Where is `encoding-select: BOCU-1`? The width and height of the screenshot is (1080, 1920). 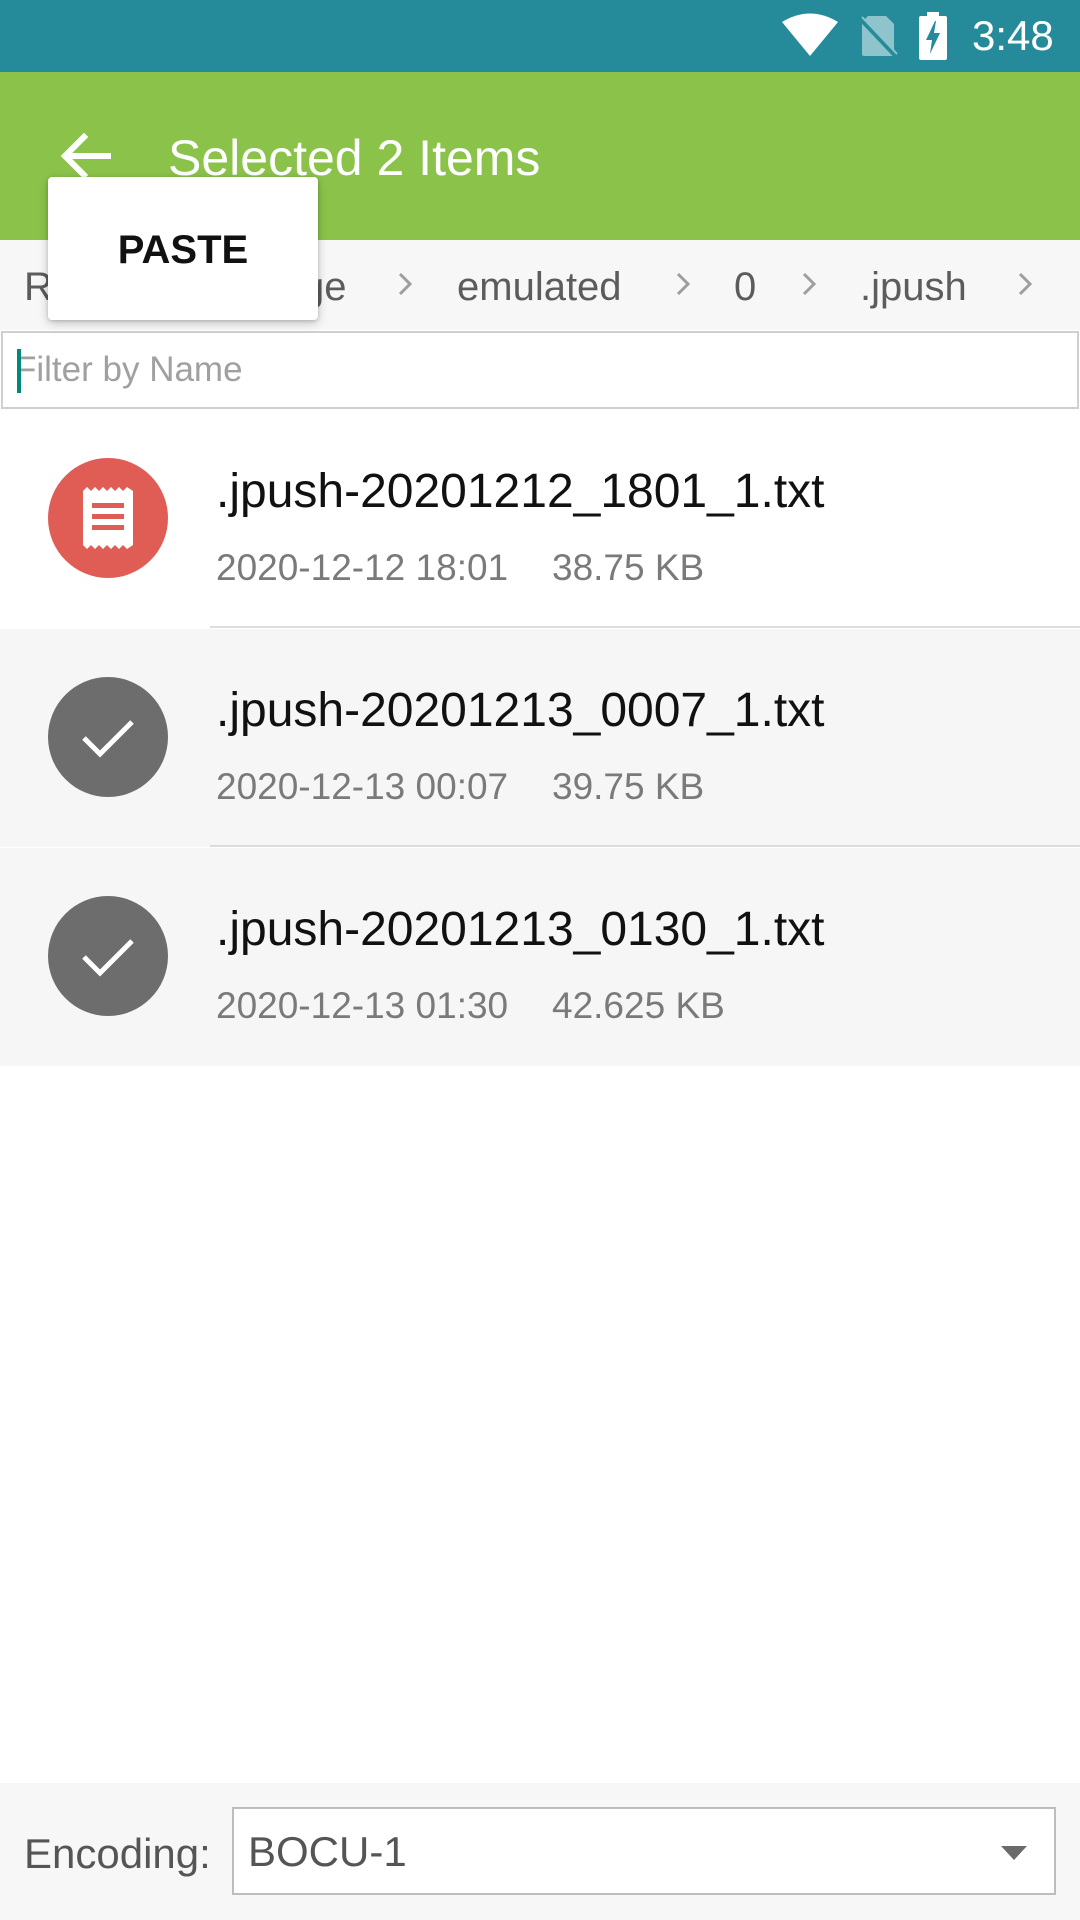
encoding-select: BOCU-1 is located at coordinates (644, 1851).